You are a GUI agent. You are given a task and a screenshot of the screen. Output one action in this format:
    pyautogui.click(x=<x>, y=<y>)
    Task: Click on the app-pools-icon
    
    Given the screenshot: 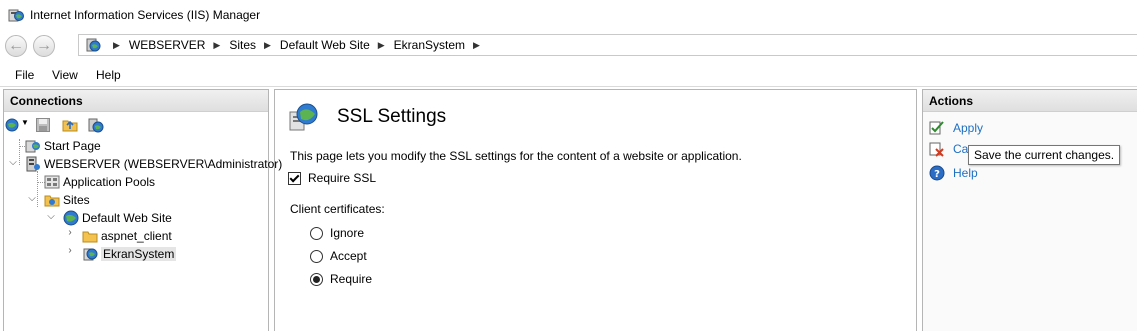 What is the action you would take?
    pyautogui.click(x=52, y=182)
    